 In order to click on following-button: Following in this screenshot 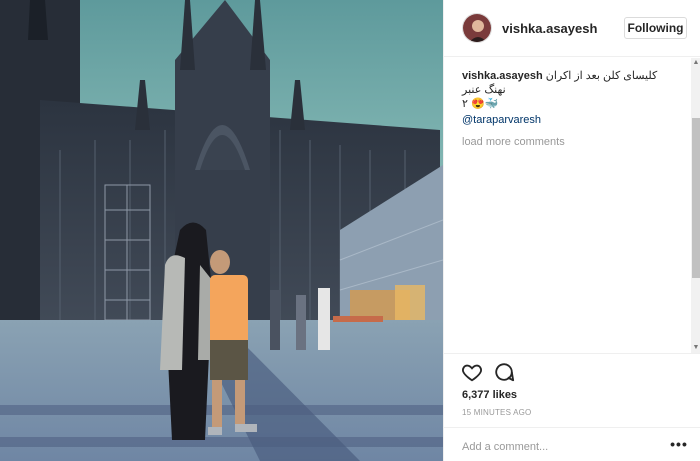, I will do `click(655, 28)`.